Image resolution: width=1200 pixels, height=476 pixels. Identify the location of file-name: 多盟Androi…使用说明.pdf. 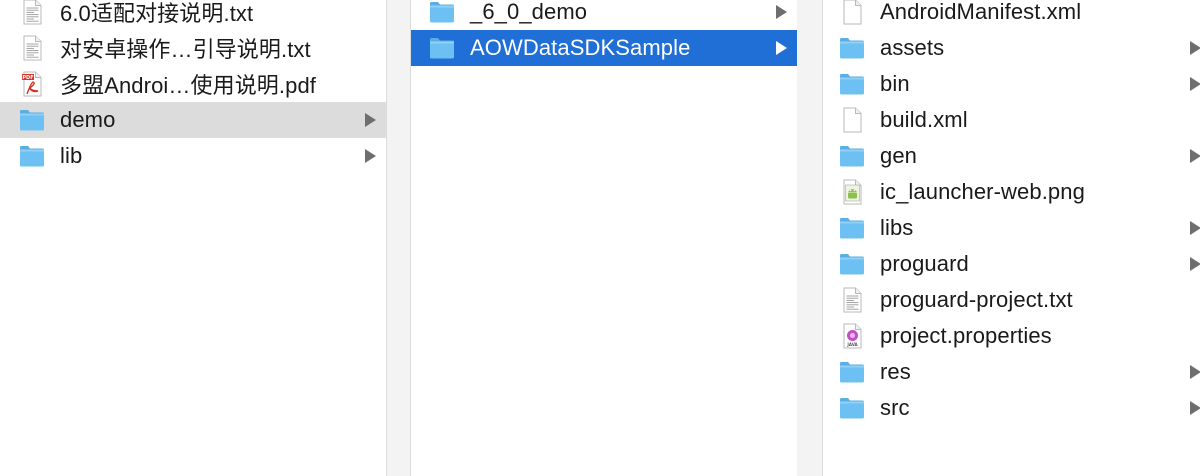
(188, 85).